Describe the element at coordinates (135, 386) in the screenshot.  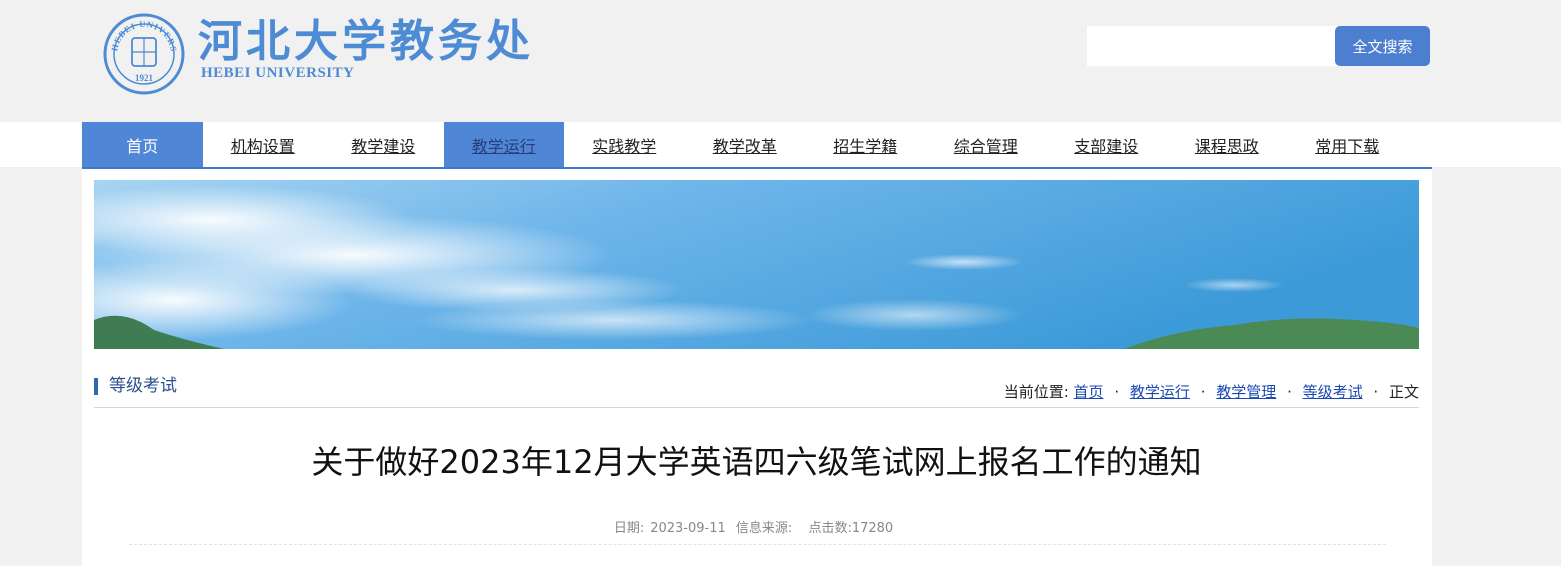
I see `section-title: 等级考试` at that location.